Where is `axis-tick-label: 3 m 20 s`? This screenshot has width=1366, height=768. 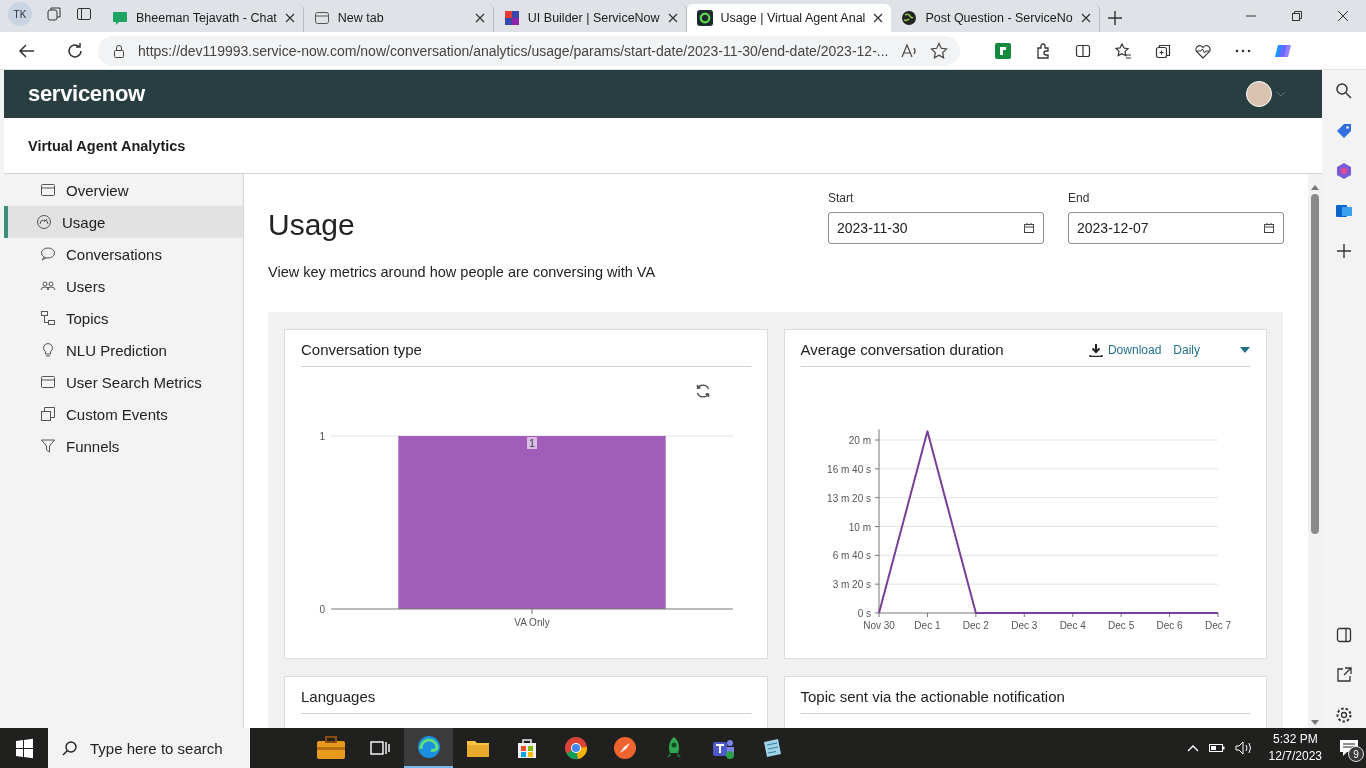
axis-tick-label: 3 m 20 s is located at coordinates (851, 585).